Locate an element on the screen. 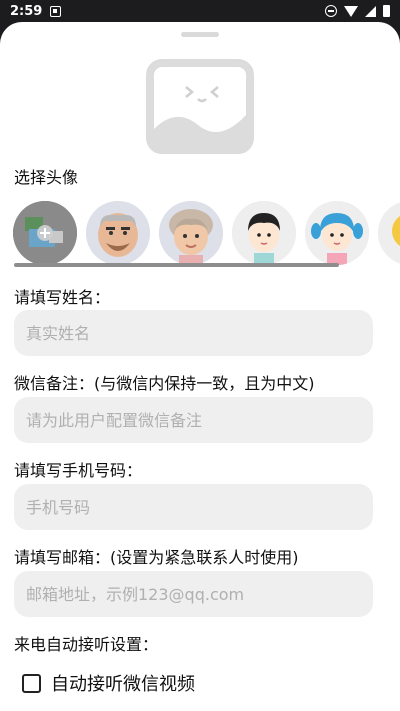  do-not-disturb-icon is located at coordinates (331, 11).